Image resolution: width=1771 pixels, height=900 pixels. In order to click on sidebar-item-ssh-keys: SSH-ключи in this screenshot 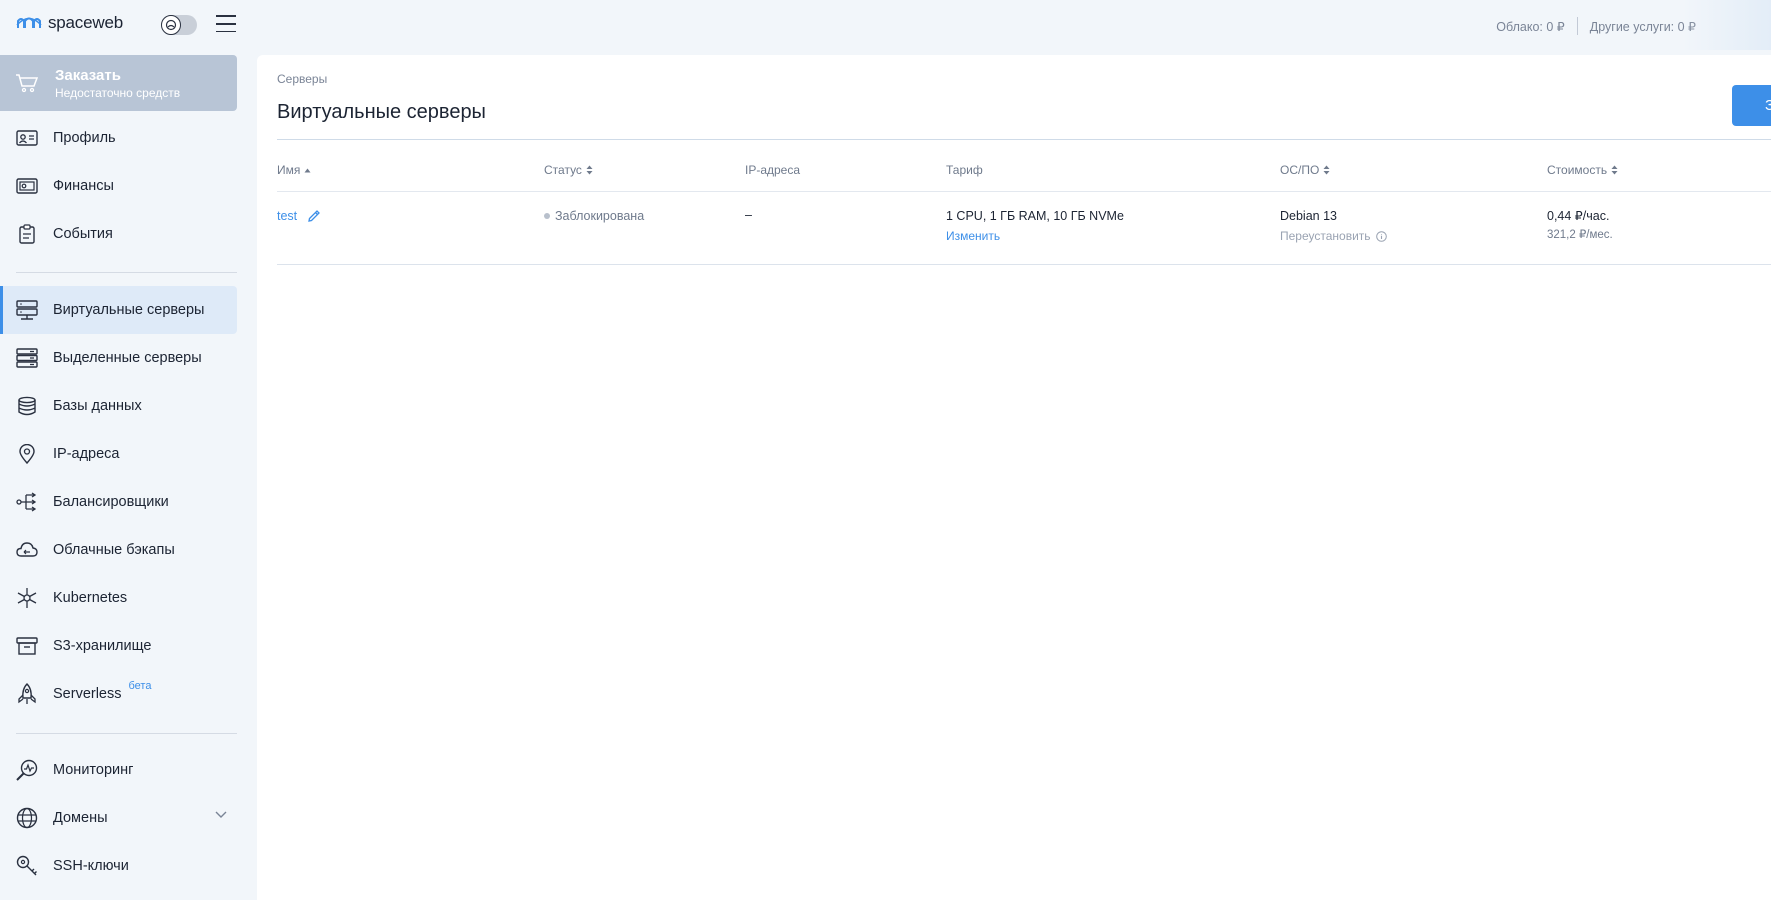, I will do `click(118, 866)`.